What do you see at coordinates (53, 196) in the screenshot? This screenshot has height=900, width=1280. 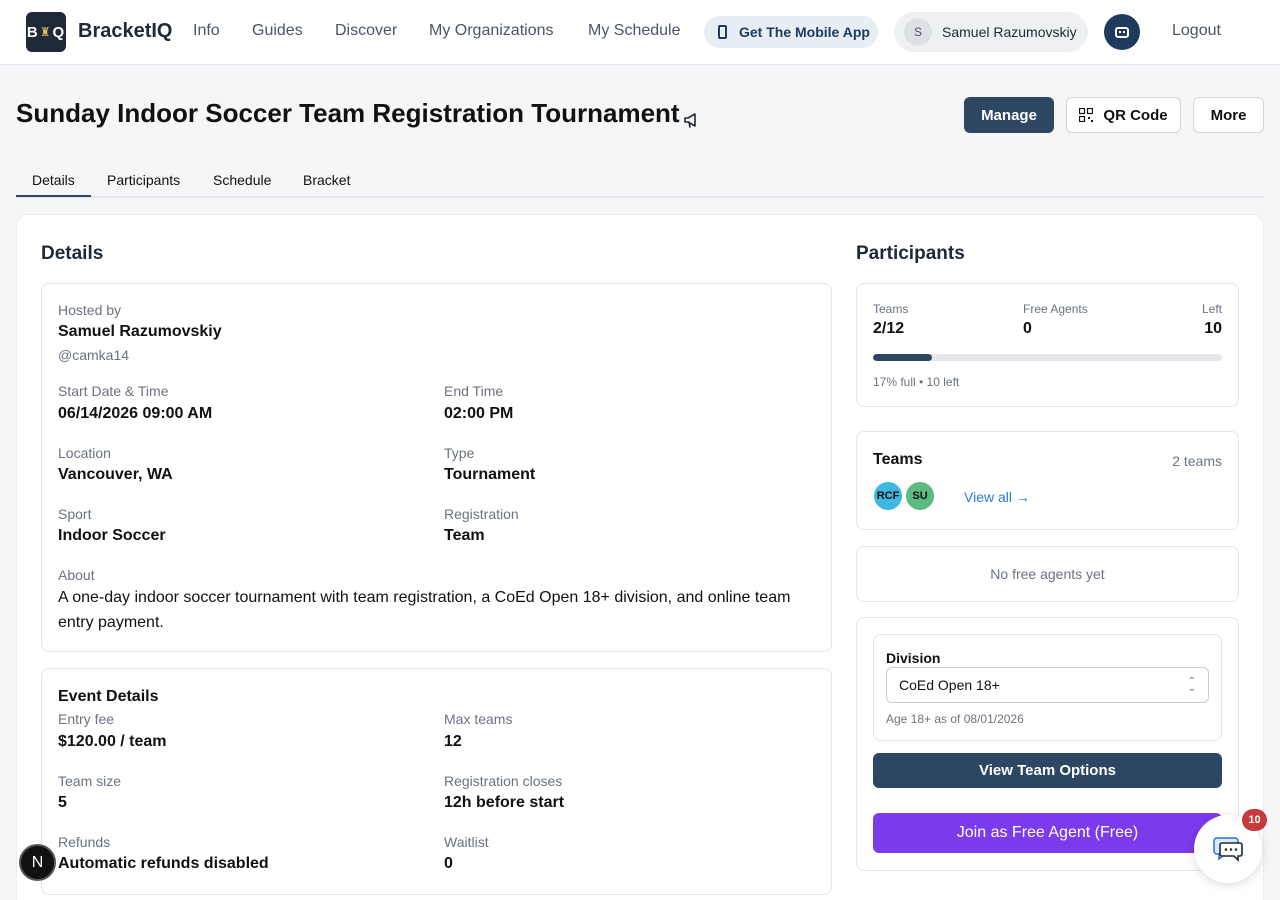 I see `active-tab-indicator` at bounding box center [53, 196].